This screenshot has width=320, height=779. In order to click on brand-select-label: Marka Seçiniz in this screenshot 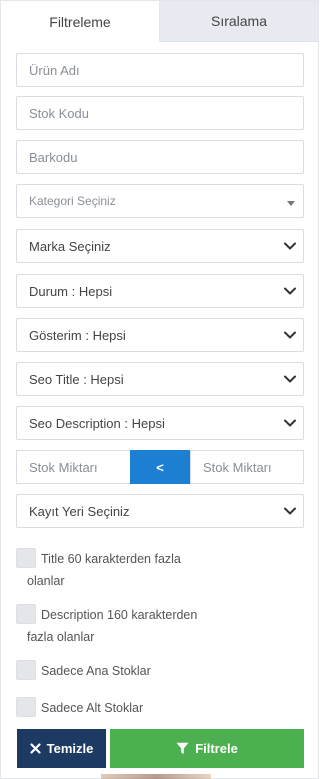, I will do `click(70, 246)`.